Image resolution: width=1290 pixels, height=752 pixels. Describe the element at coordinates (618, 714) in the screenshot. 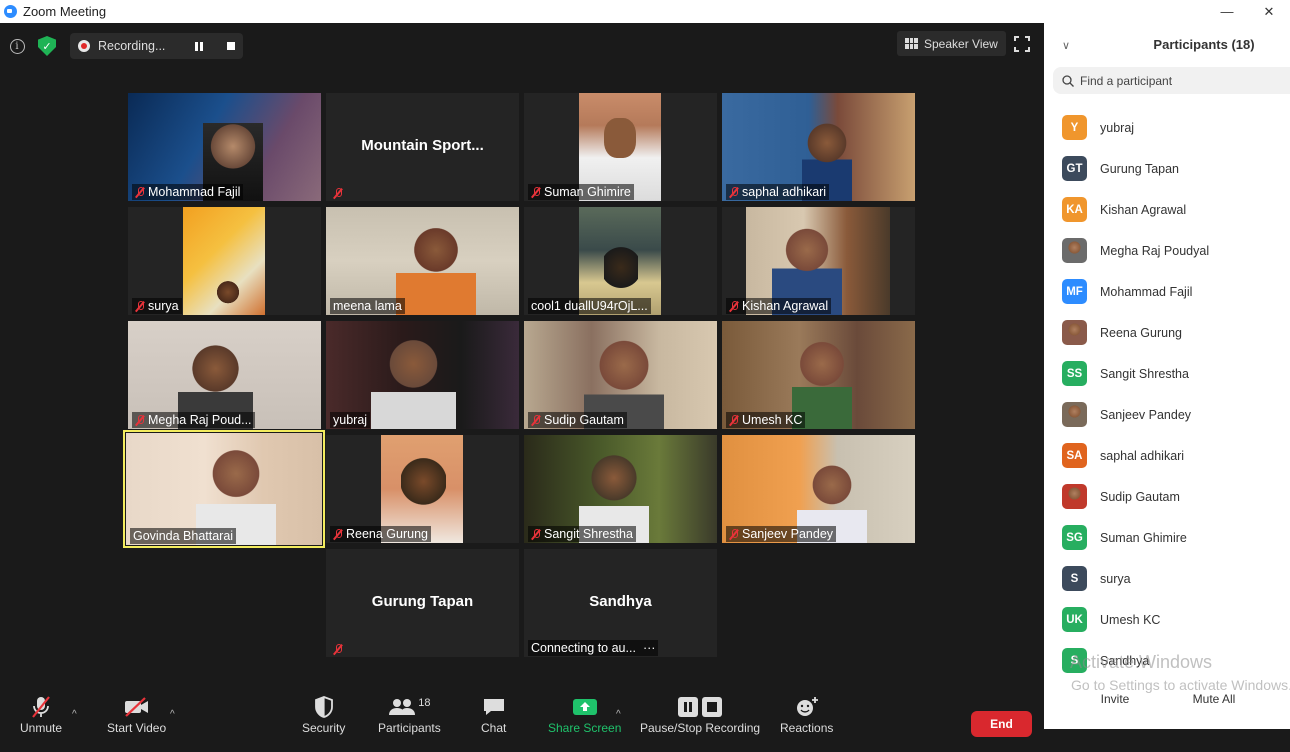

I see `share-options-caret: ^` at that location.